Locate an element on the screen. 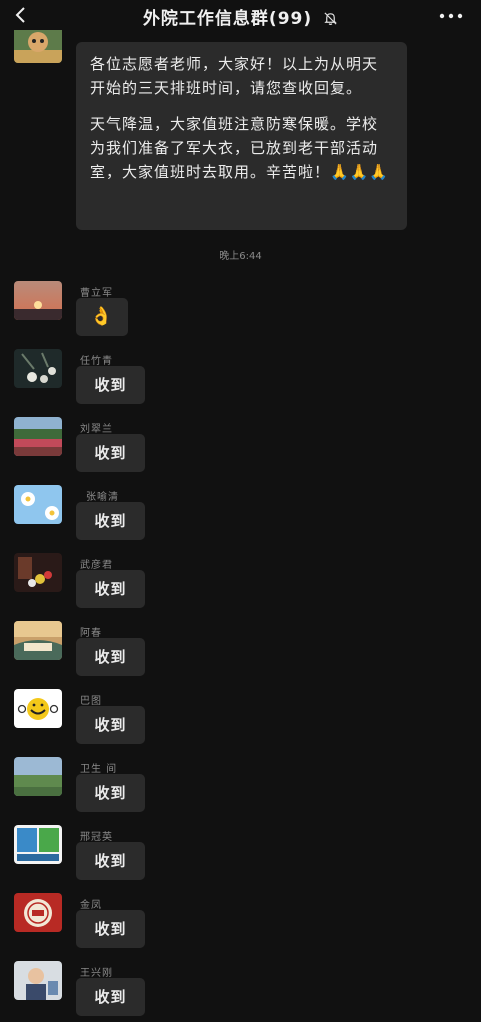  sender-name: 武彦君 is located at coordinates (96, 565).